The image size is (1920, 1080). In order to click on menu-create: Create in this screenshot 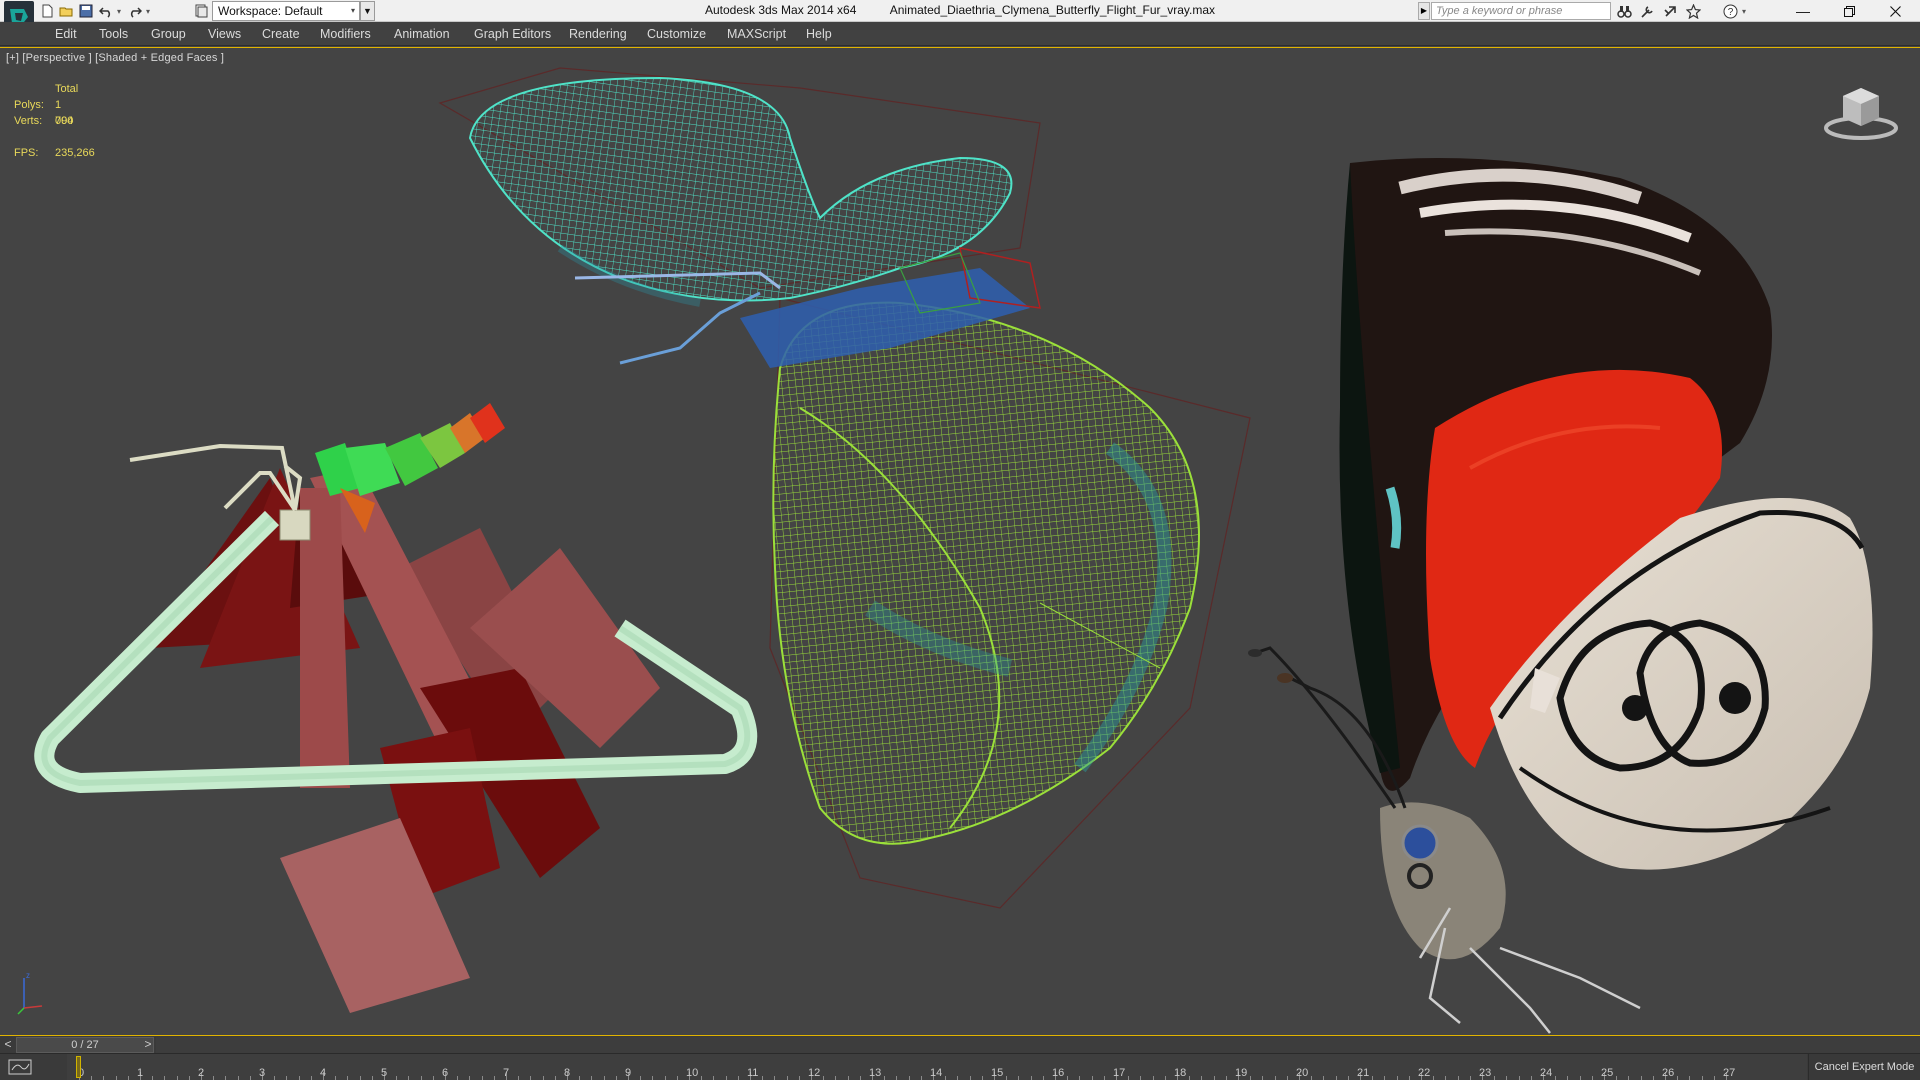, I will do `click(281, 34)`.